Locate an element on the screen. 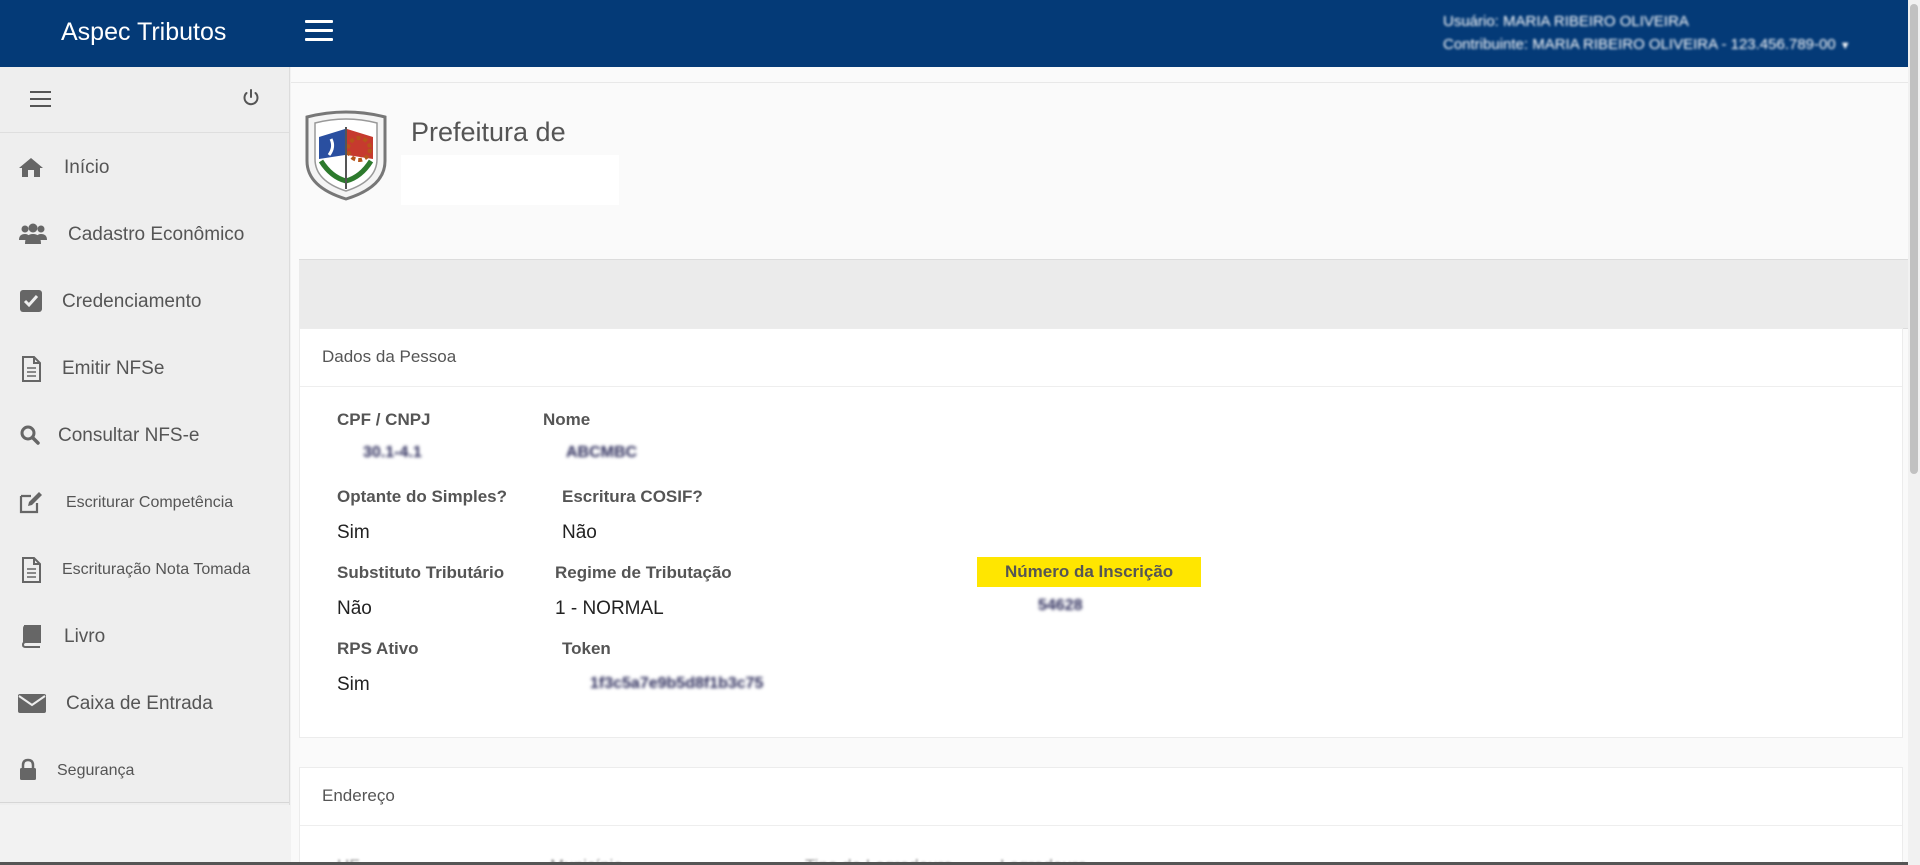  sidebar-item-cadastro-economico: Cadastro Econômico is located at coordinates (144, 233).